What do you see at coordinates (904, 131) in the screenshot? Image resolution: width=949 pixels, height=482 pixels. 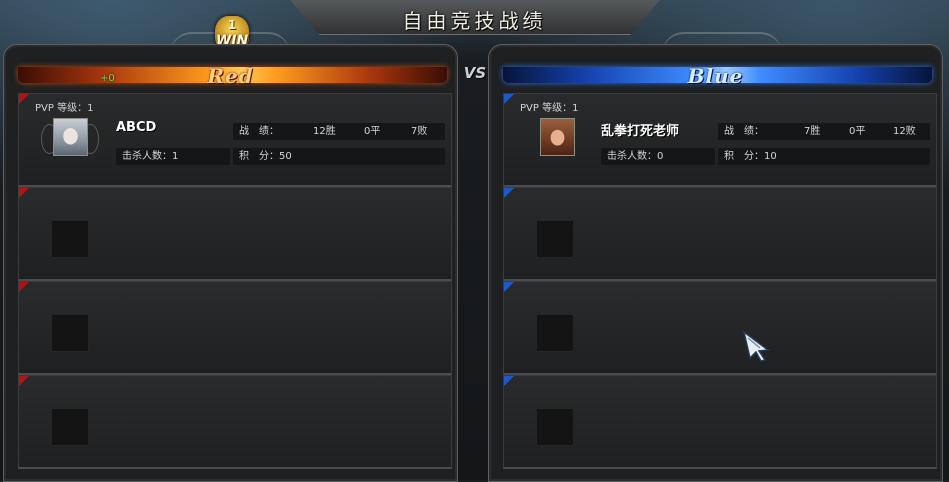 I see `losses-value: 12败` at bounding box center [904, 131].